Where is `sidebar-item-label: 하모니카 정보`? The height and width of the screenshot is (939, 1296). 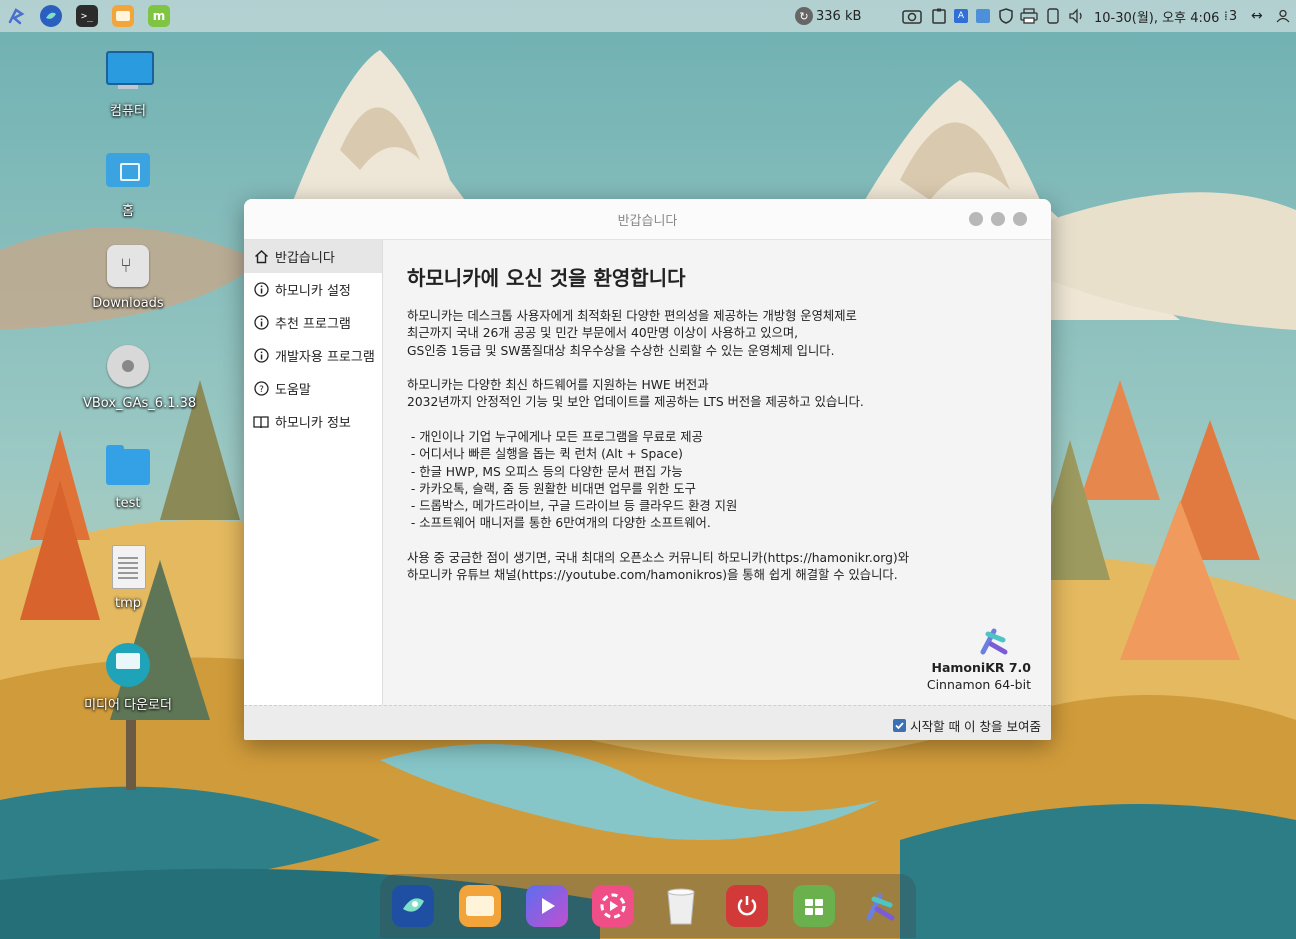
sidebar-item-label: 하모니카 정보 is located at coordinates (313, 423).